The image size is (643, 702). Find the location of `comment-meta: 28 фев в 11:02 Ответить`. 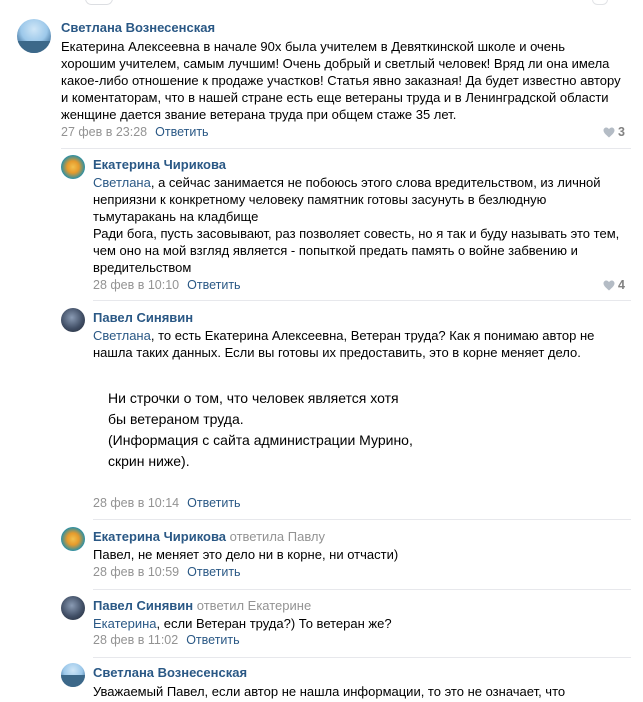

comment-meta: 28 фев в 11:02 Ответить is located at coordinates (166, 640).